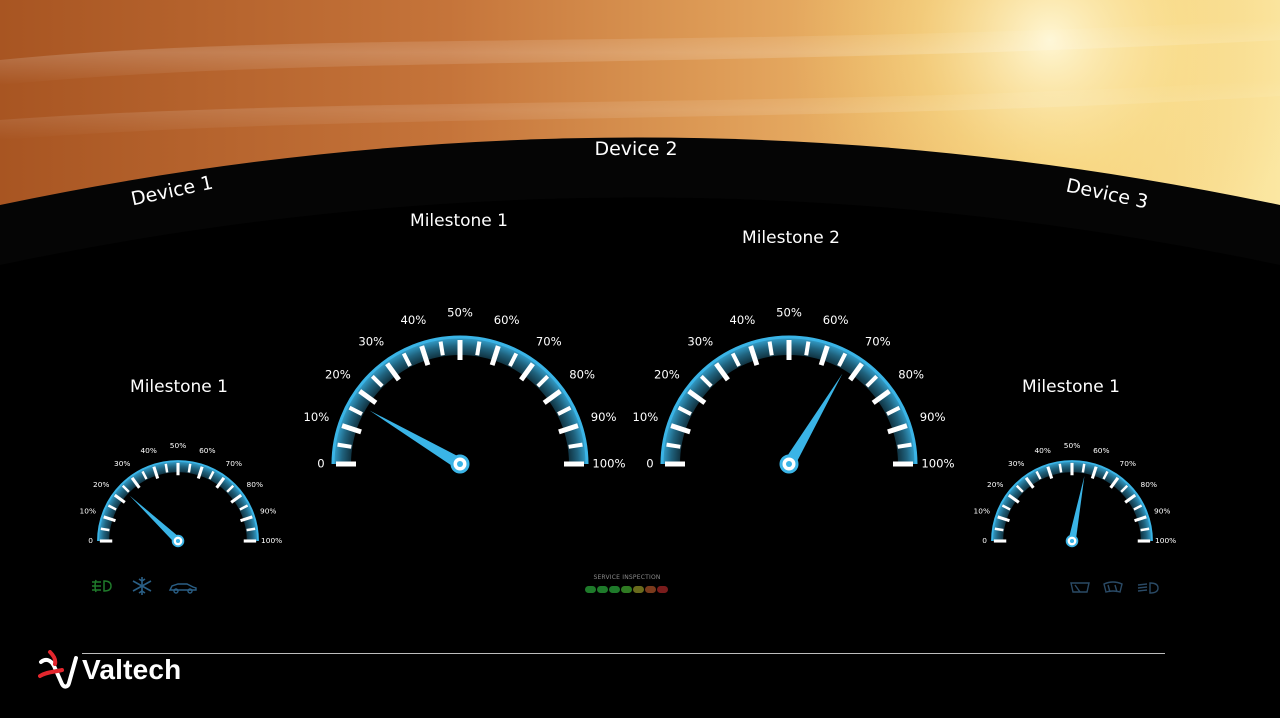  What do you see at coordinates (1101, 450) in the screenshot?
I see `gauge-tick-label: 60%` at bounding box center [1101, 450].